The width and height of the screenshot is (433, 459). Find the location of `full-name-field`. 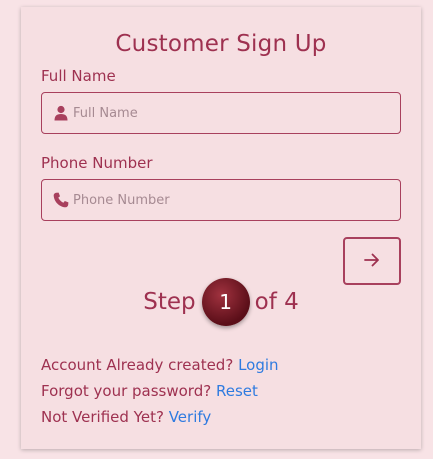

full-name-field is located at coordinates (221, 113).